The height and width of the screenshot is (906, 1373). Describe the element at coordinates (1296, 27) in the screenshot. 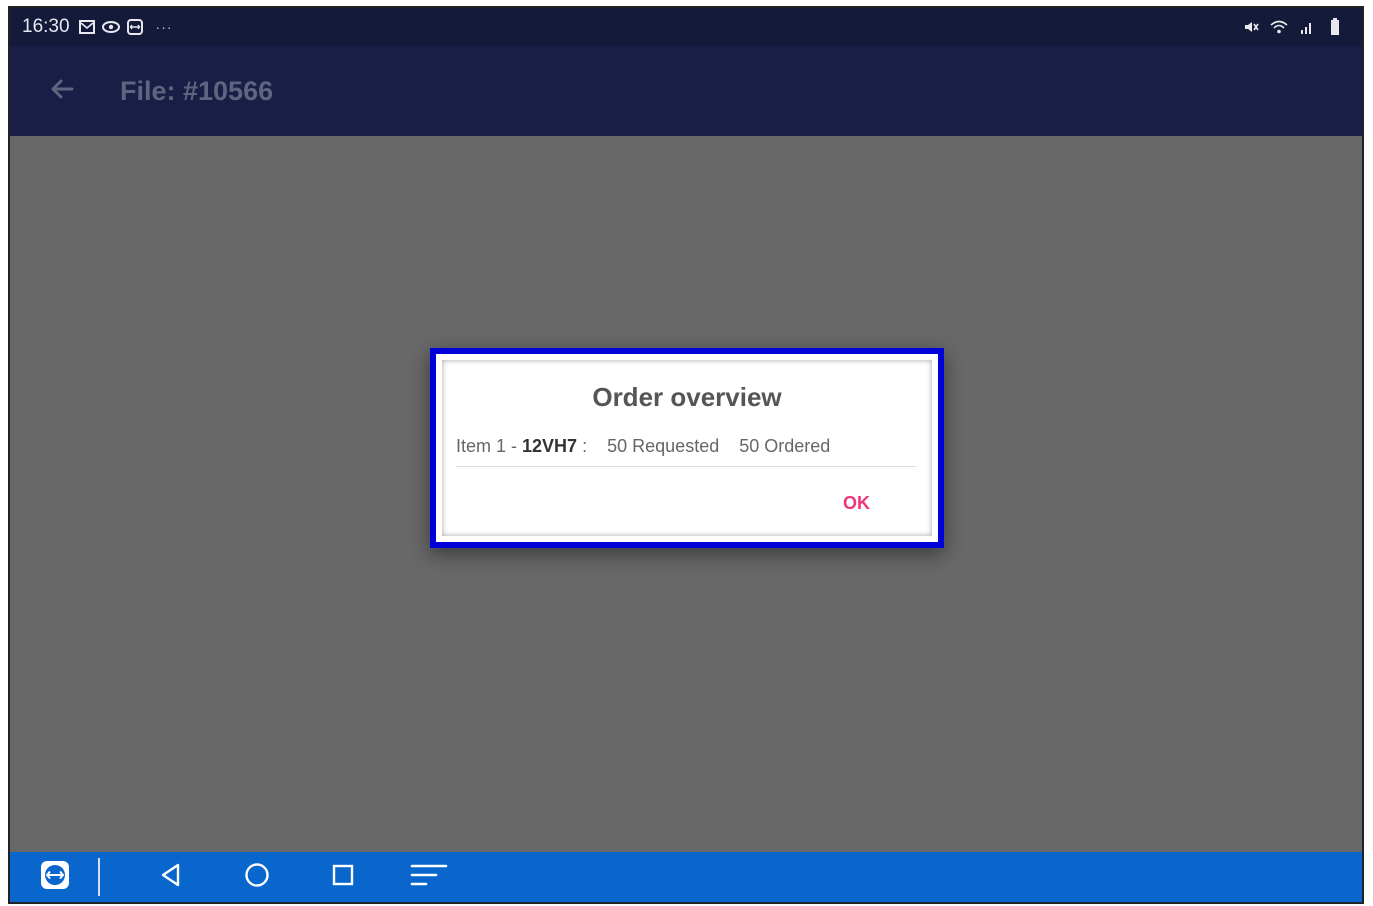

I see `status-right-icons` at that location.